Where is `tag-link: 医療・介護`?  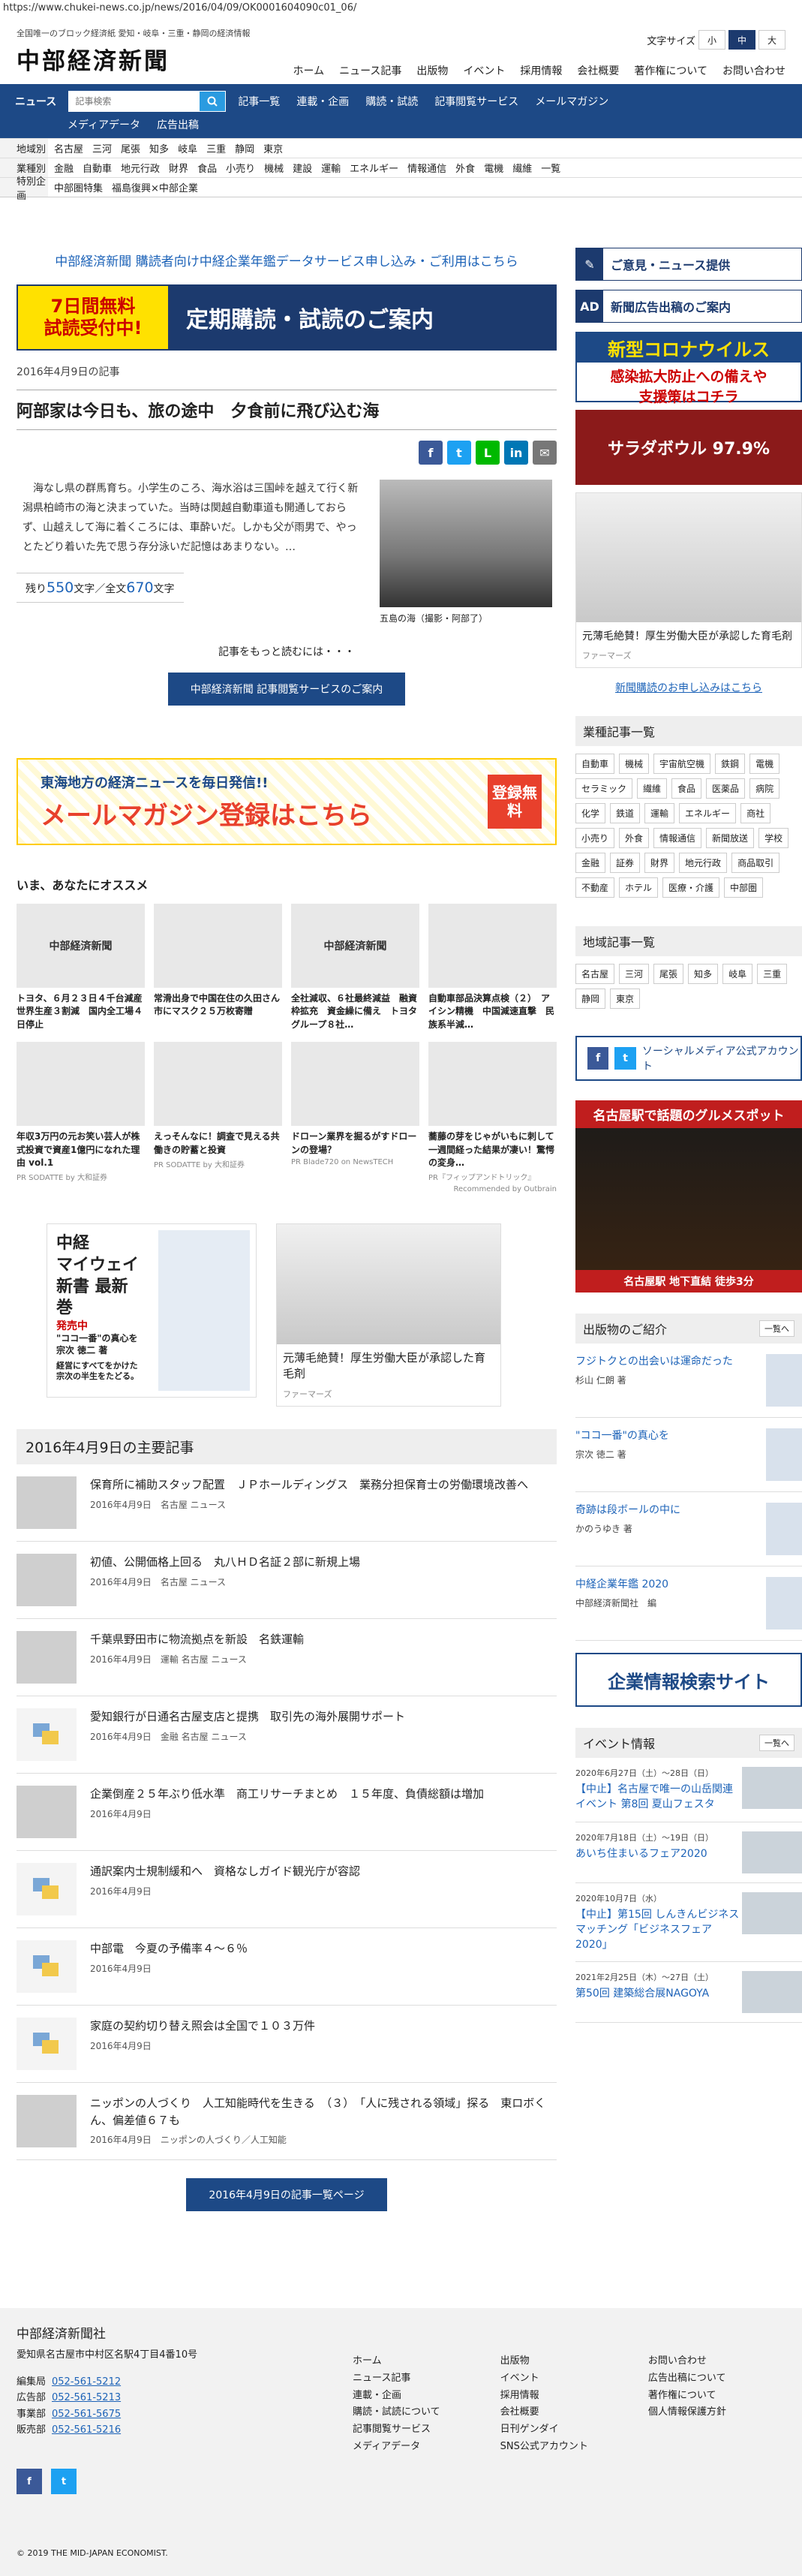
tag-link: 医療・介護 is located at coordinates (691, 887).